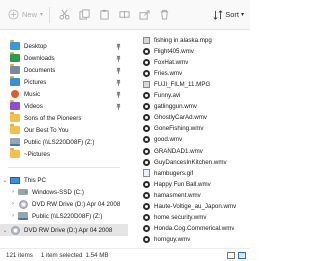 This screenshot has height=261, width=320. What do you see at coordinates (164, 15) in the screenshot?
I see `delete-icon` at bounding box center [164, 15].